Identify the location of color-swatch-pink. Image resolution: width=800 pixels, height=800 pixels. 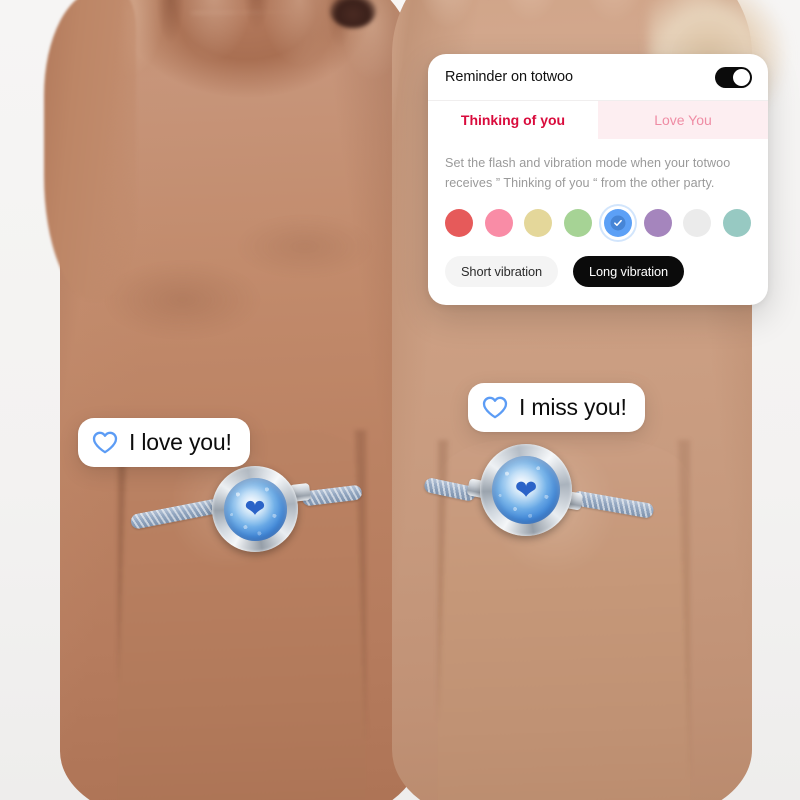
(498, 222).